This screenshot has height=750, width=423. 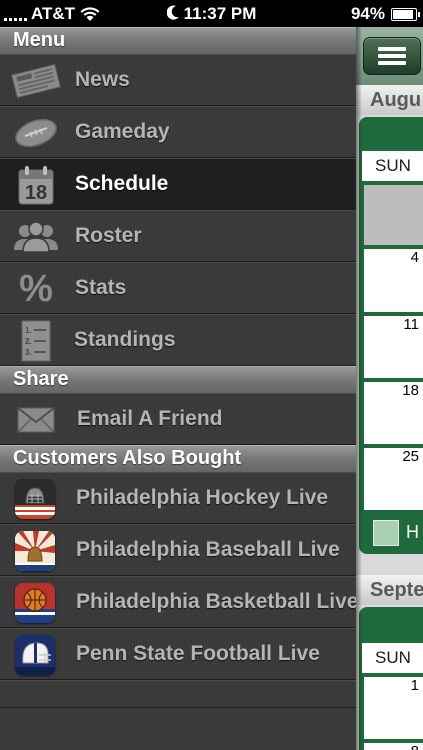 I want to click on status-right: 94%, so click(x=385, y=14).